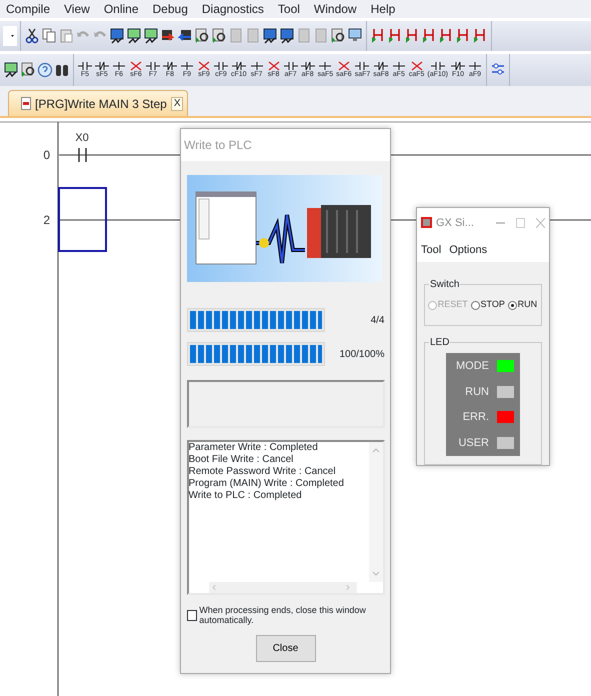  I want to click on log-line: Boot File Write : Cancel, so click(241, 460).